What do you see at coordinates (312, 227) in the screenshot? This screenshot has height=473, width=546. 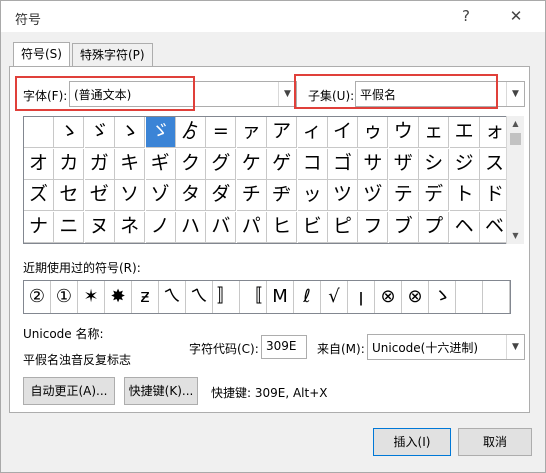 I see `symbol-cell: ビ` at bounding box center [312, 227].